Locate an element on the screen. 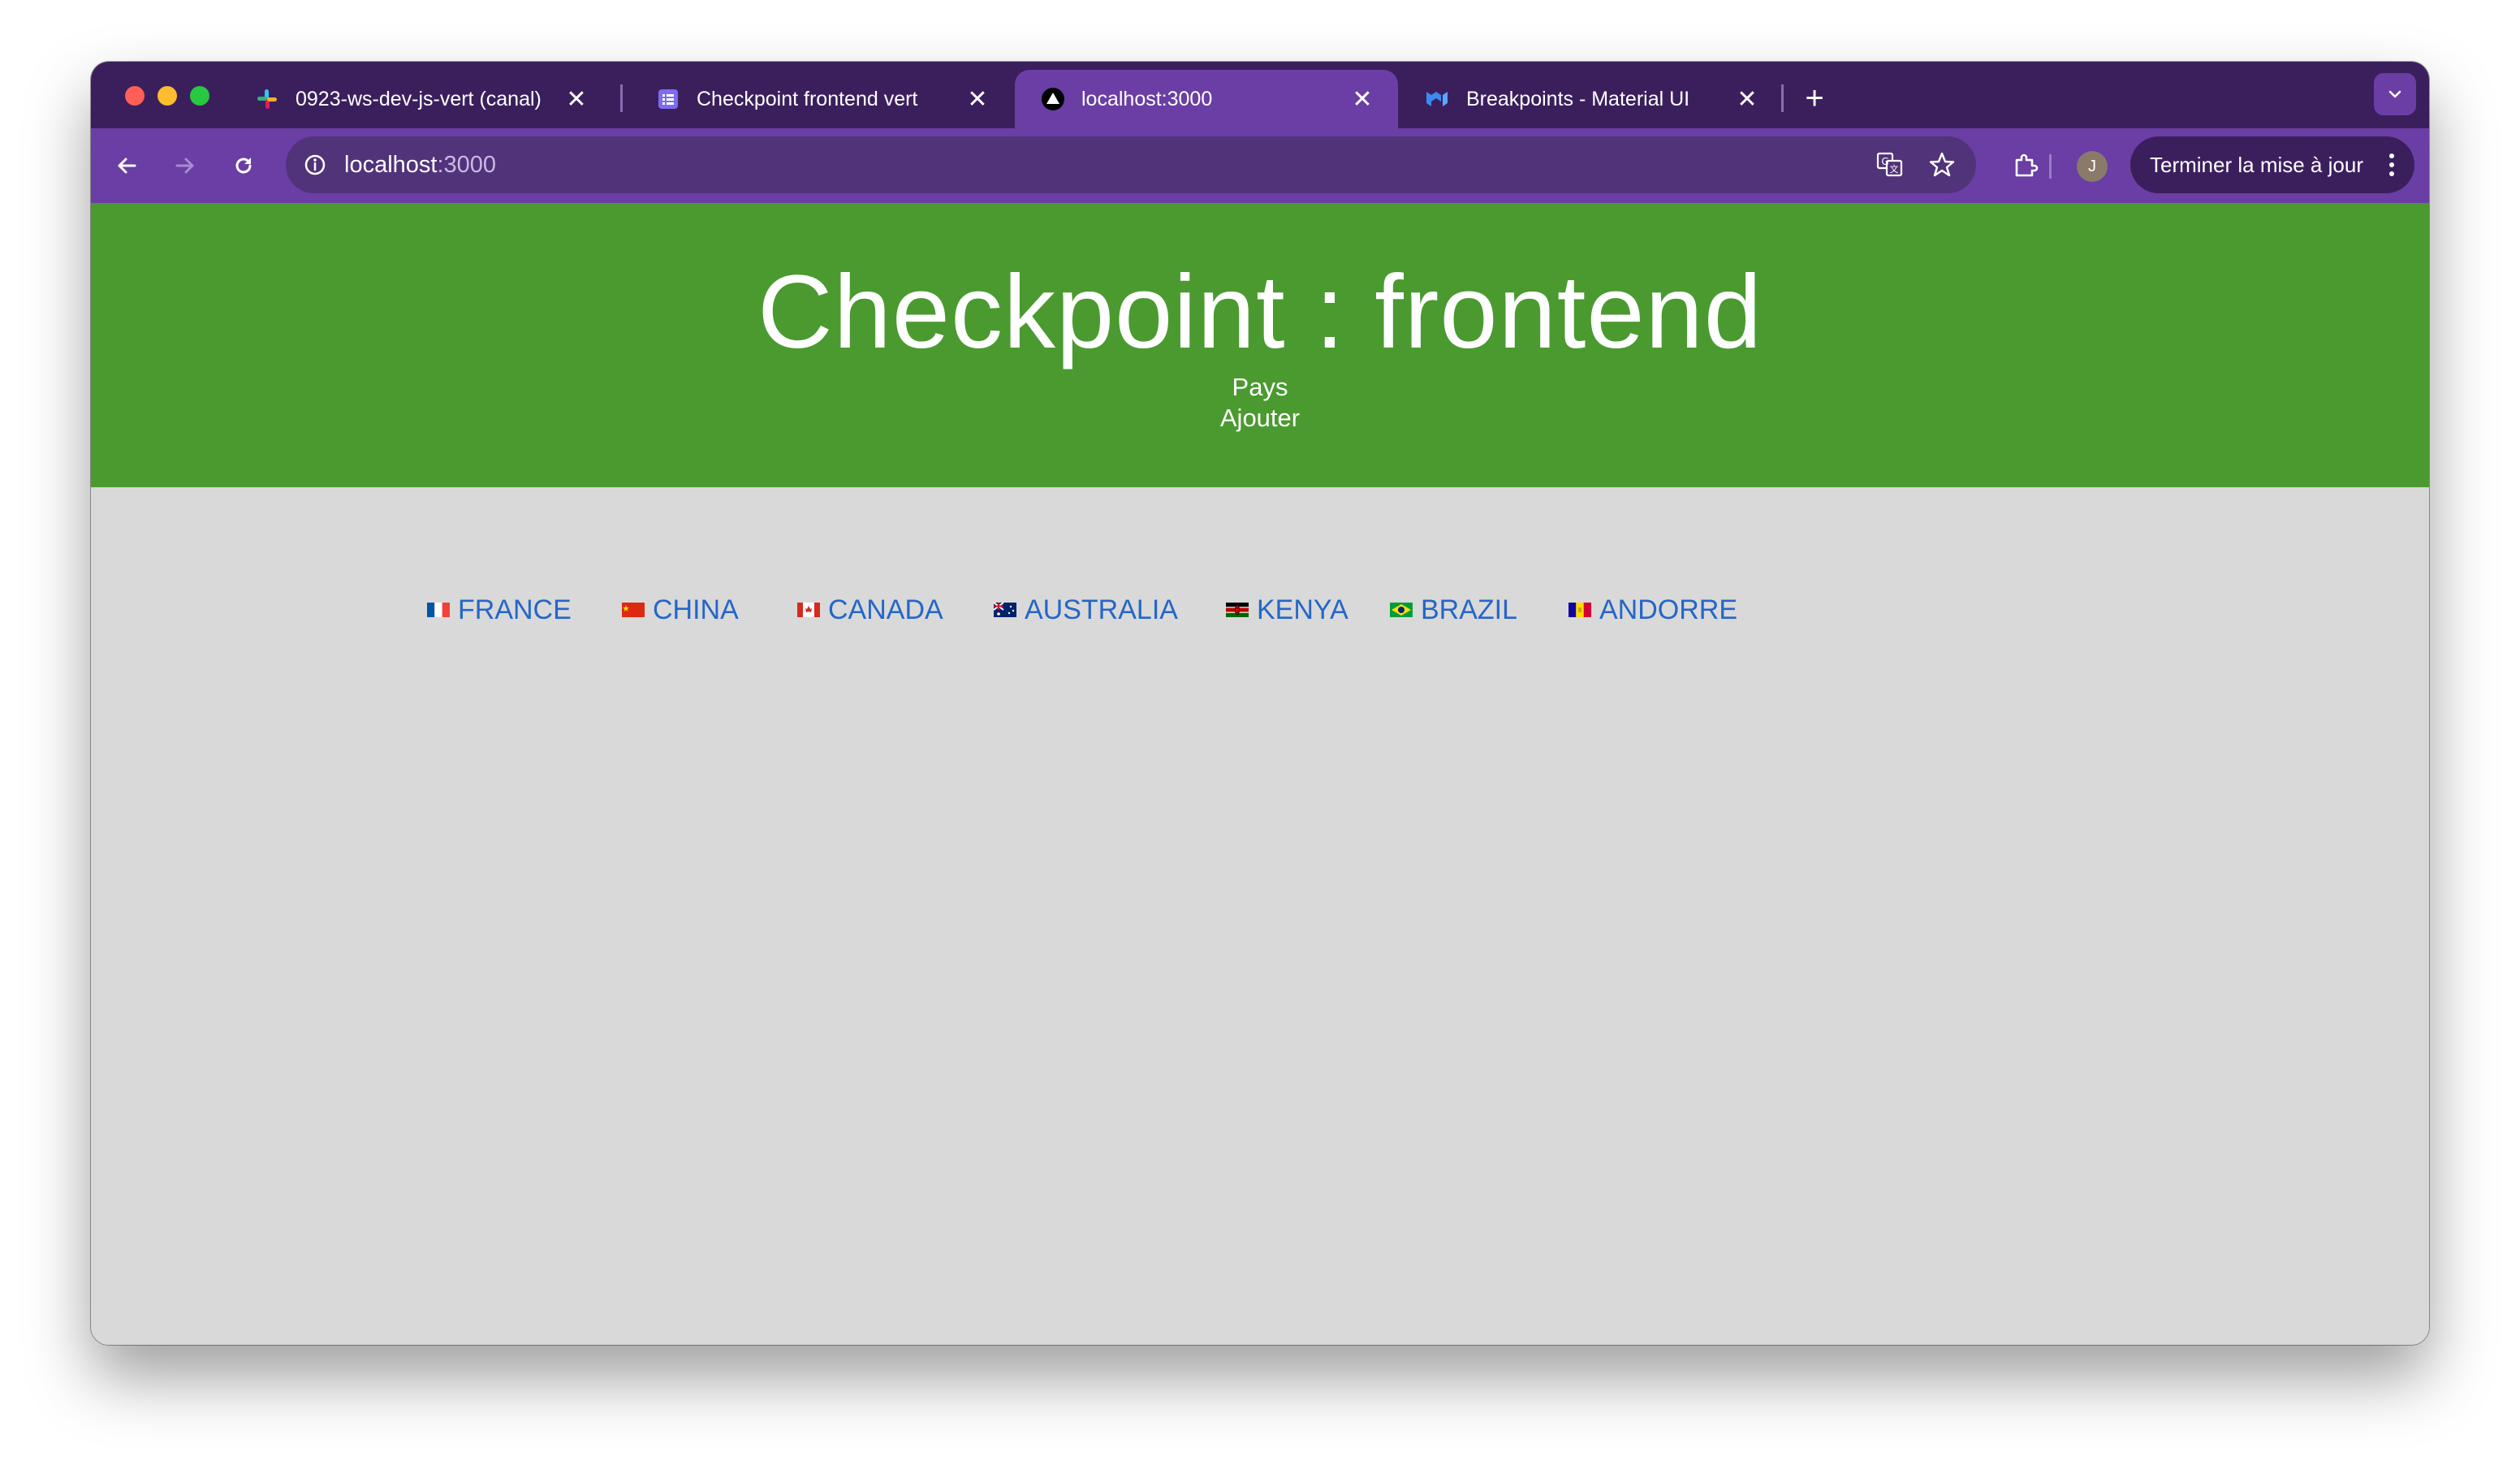 This screenshot has height=1465, width=2520. extensions-puzzle-icon is located at coordinates (2025, 165).